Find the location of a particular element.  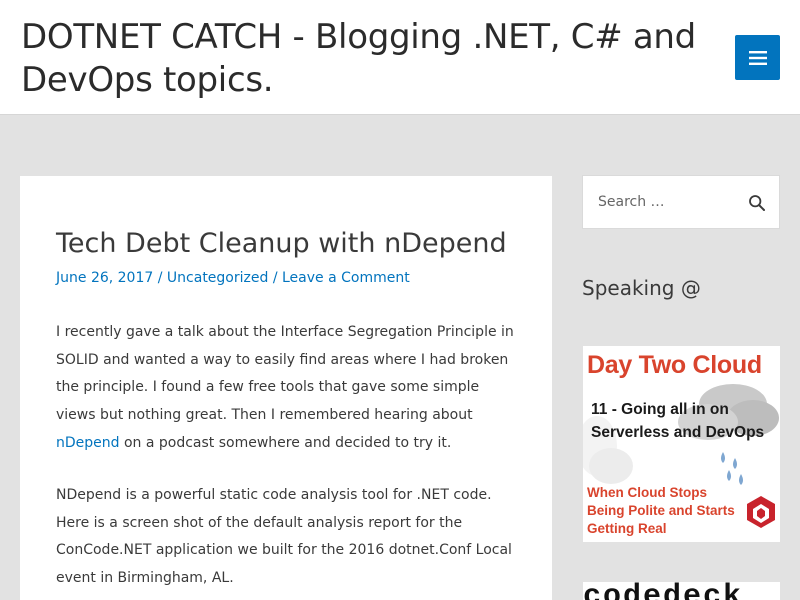

category-link: Uncategorized is located at coordinates (217, 278).